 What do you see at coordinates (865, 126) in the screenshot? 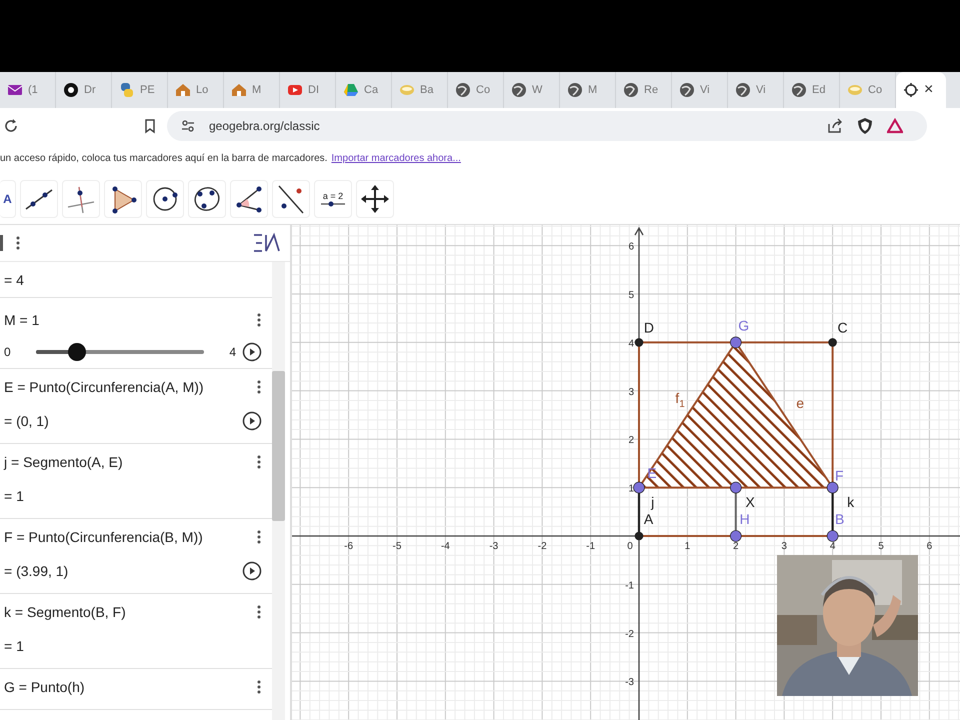
I see `shield-icon` at bounding box center [865, 126].